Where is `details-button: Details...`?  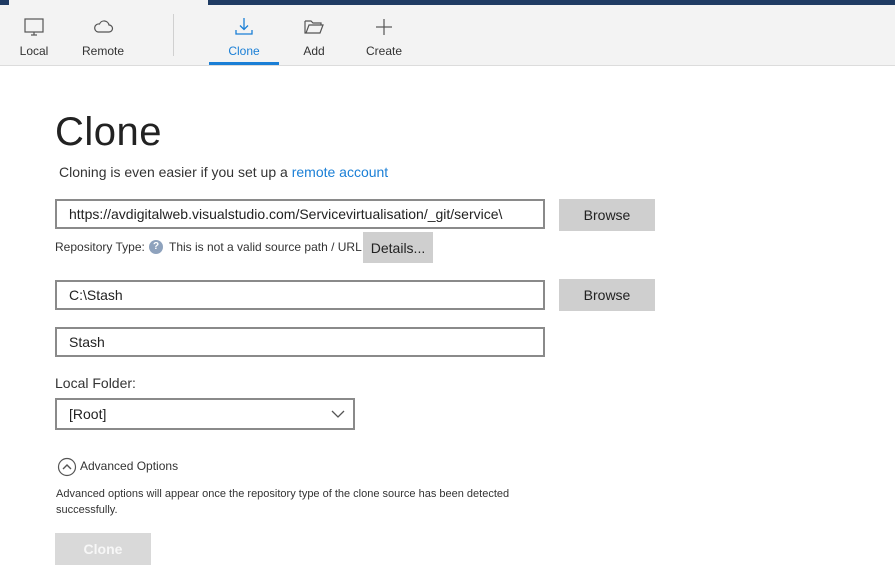
details-button: Details... is located at coordinates (398, 247).